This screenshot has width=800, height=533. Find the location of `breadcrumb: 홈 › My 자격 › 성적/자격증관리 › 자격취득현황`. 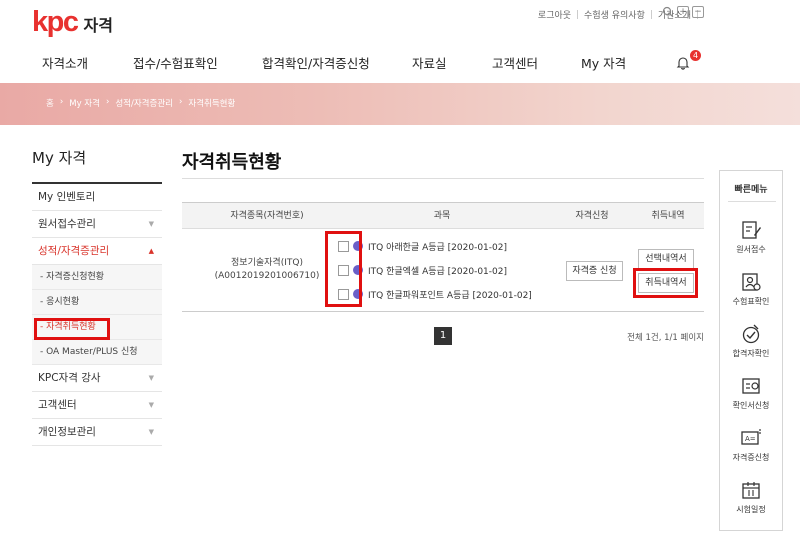

breadcrumb: 홈 › My 자격 › 성적/자격증관리 › 자격취득현황 is located at coordinates (140, 103).